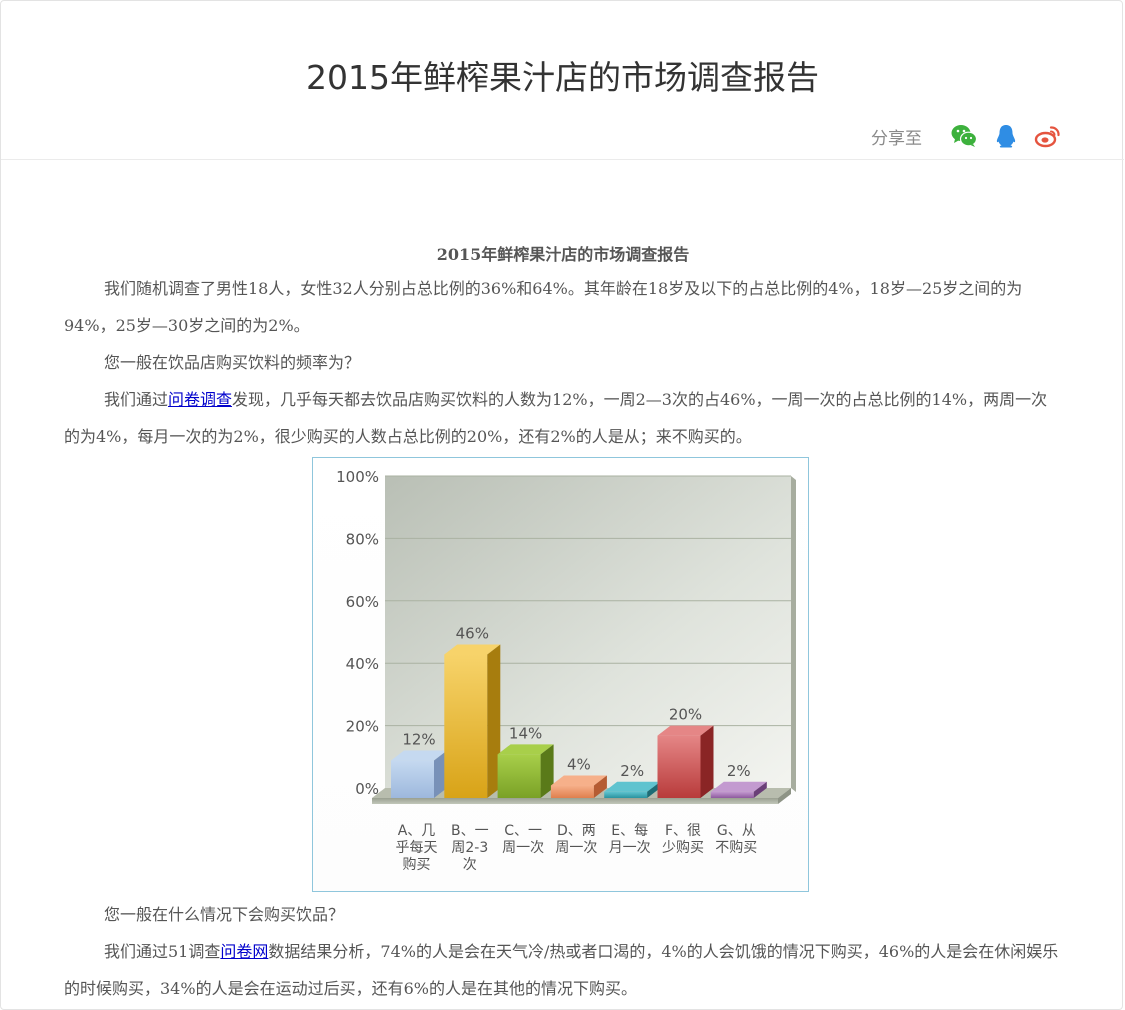 This screenshot has width=1125, height=1010. What do you see at coordinates (896, 138) in the screenshot?
I see `share-label: 分享至` at bounding box center [896, 138].